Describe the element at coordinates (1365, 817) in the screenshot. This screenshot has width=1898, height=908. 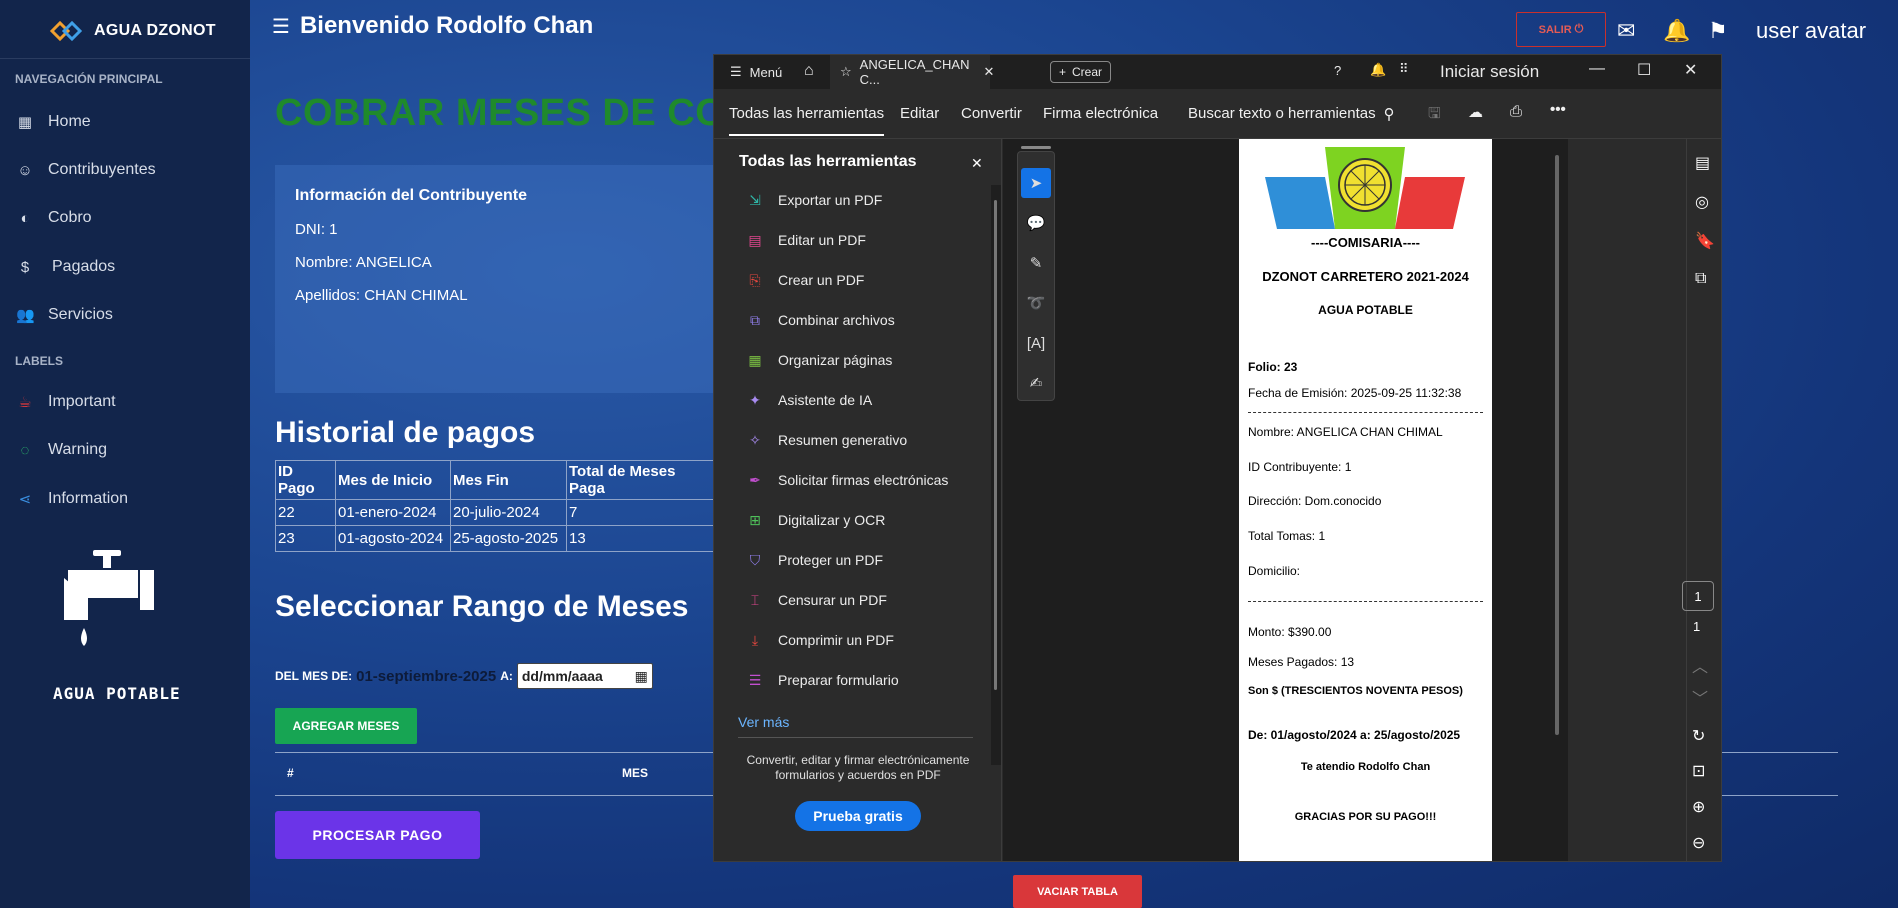
I see `receipt-gracias: GRACIAS POR SU PAGO!!!` at that location.